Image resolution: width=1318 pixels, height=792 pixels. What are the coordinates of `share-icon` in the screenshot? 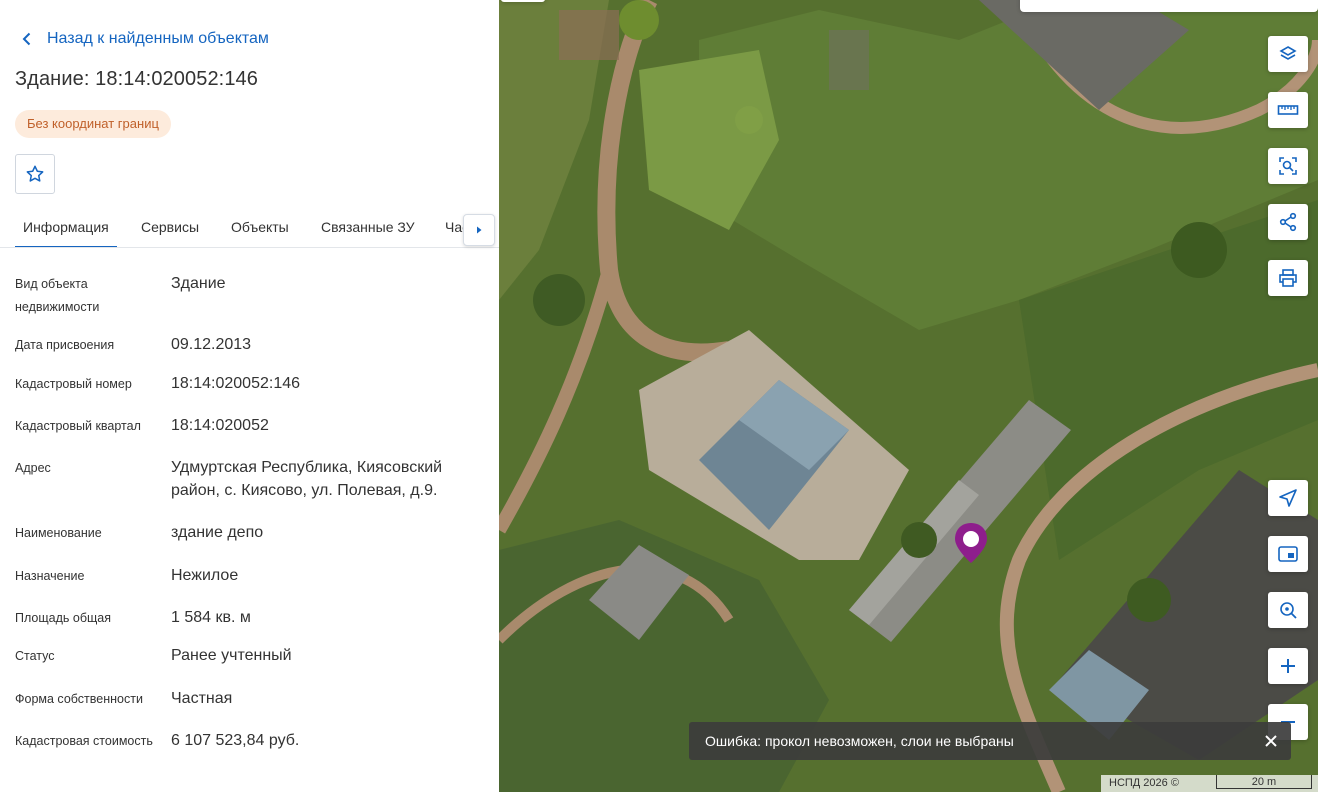 It's located at (1288, 222).